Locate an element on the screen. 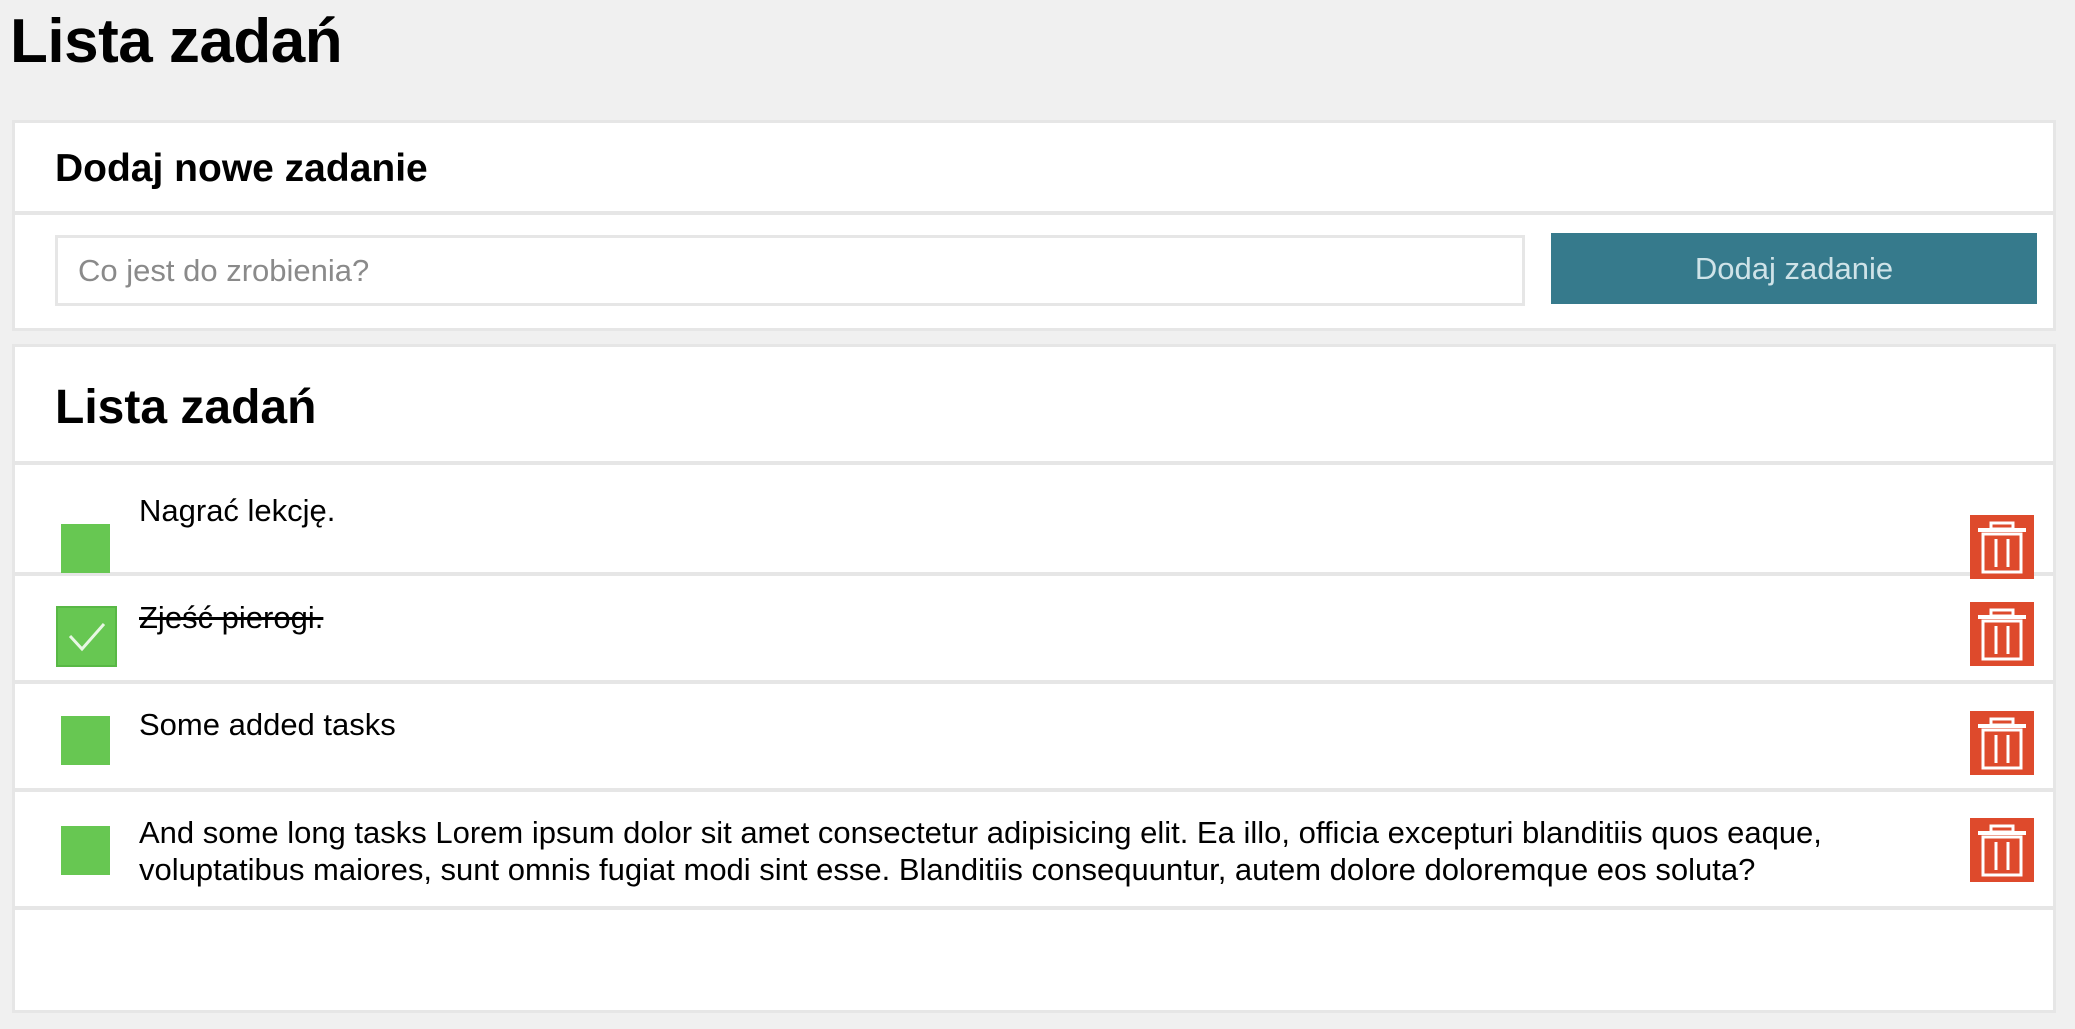 This screenshot has height=1029, width=2075. add-task-title: Dodaj nowe zadanie is located at coordinates (241, 168).